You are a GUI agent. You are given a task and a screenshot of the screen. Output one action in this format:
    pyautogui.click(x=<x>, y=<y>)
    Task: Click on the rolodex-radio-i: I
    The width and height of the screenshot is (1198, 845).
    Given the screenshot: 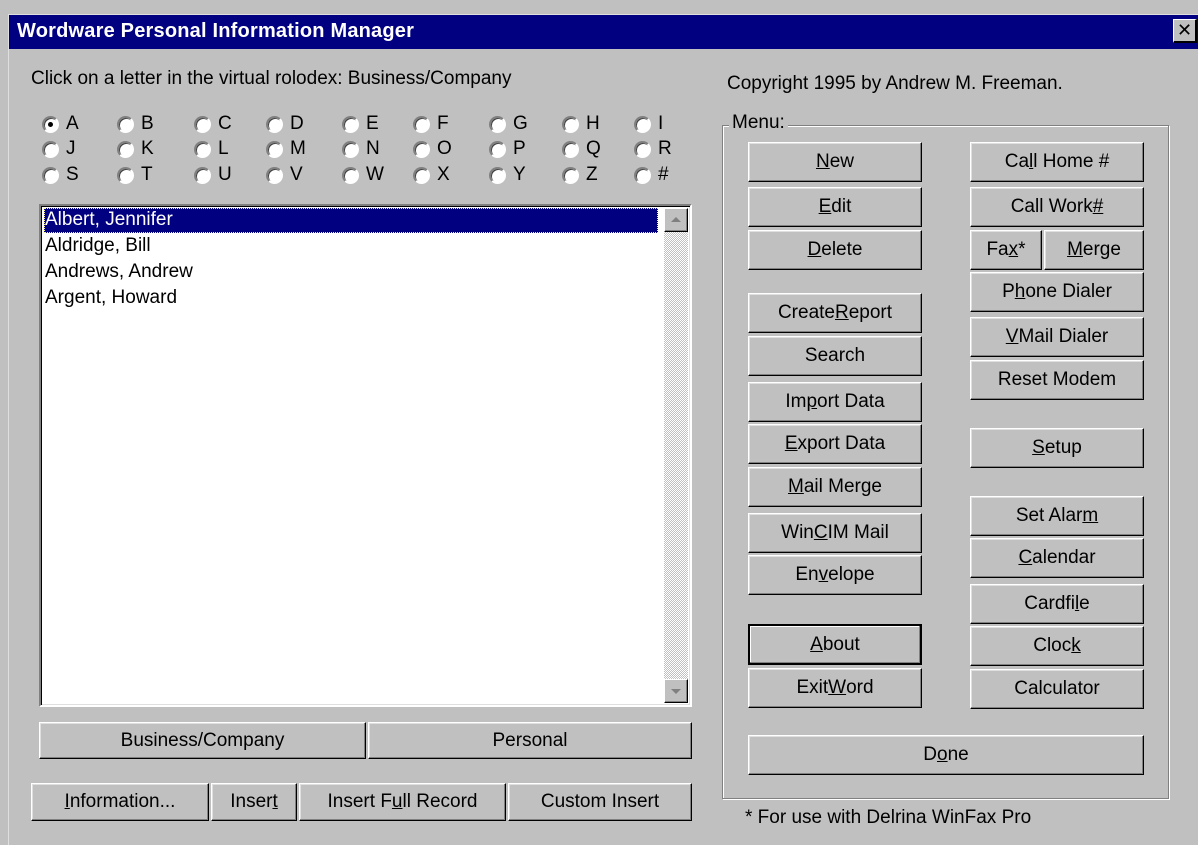 What is the action you would take?
    pyautogui.click(x=648, y=124)
    